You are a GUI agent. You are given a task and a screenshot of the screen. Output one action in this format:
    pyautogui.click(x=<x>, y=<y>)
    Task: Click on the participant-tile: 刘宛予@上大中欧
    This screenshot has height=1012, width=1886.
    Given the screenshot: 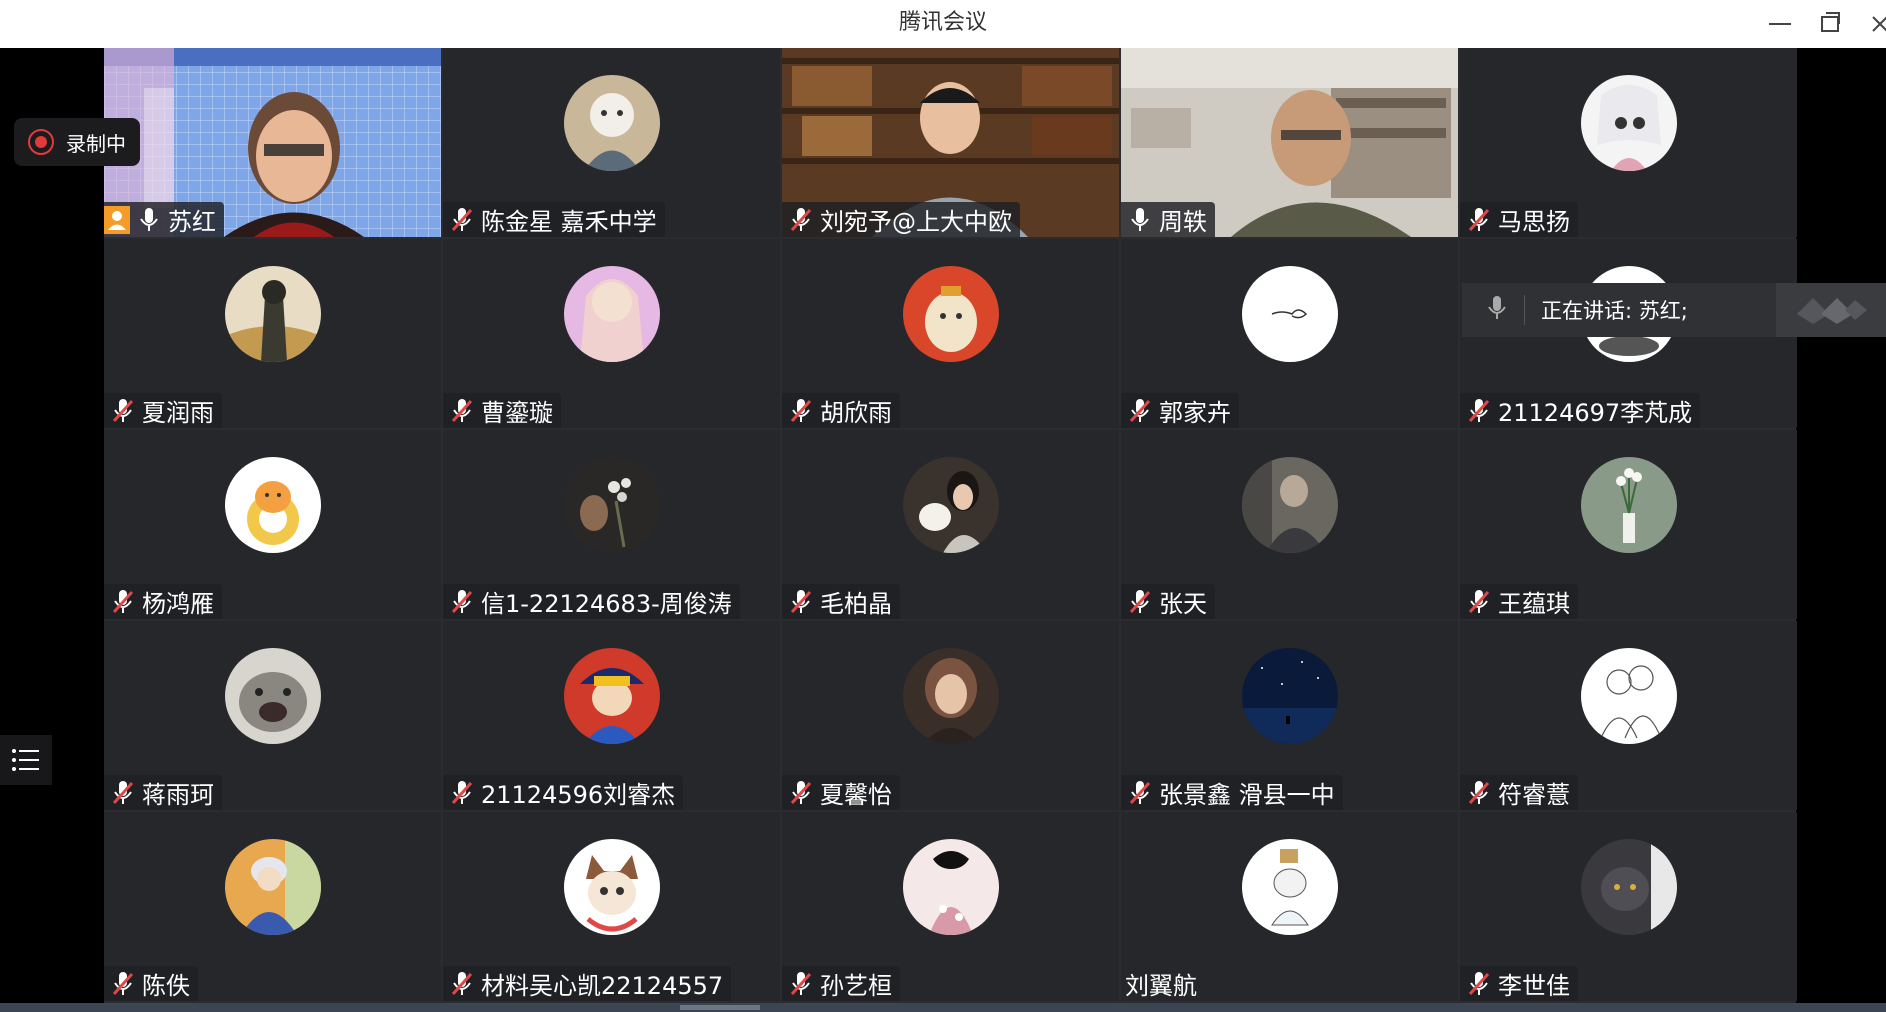 What is the action you would take?
    pyautogui.click(x=950, y=142)
    